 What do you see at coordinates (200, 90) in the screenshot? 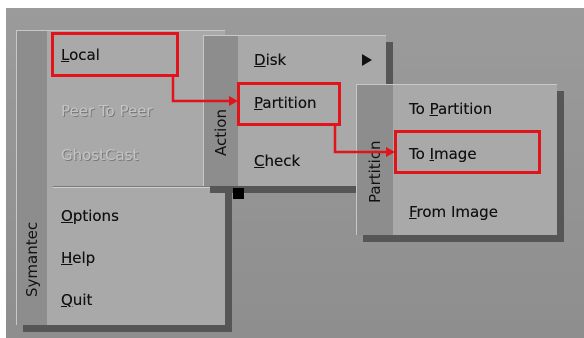
I see `connector-arrow-local-to-partition` at bounding box center [200, 90].